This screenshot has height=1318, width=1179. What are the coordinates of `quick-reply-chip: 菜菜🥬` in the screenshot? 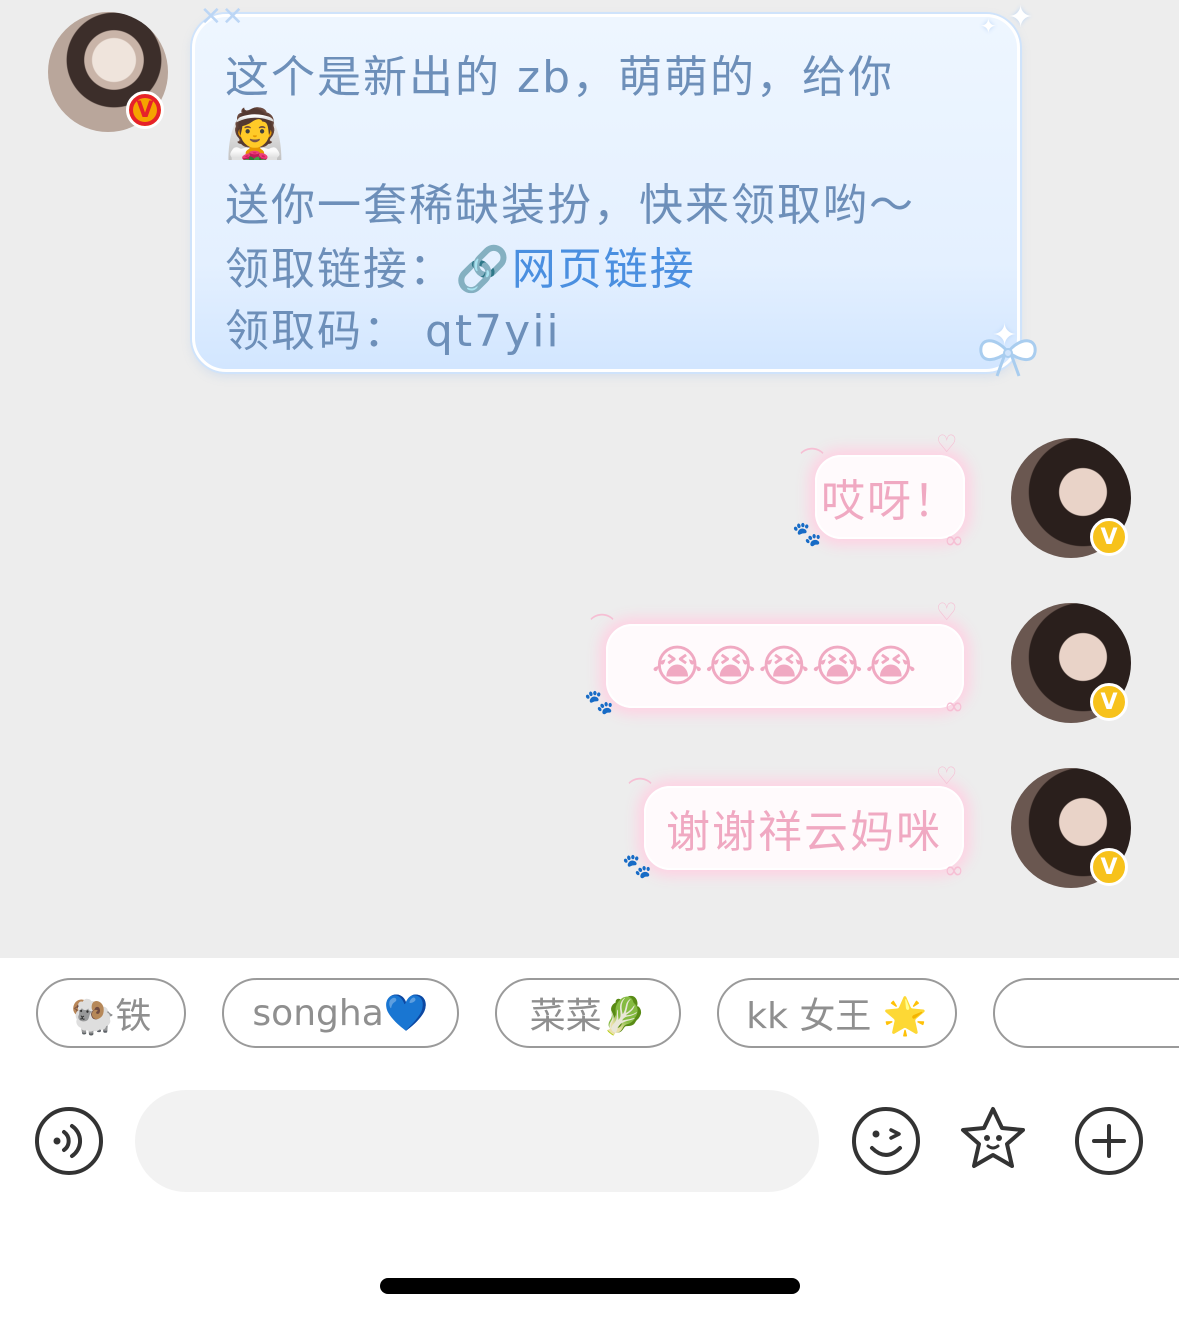 It's located at (588, 1013).